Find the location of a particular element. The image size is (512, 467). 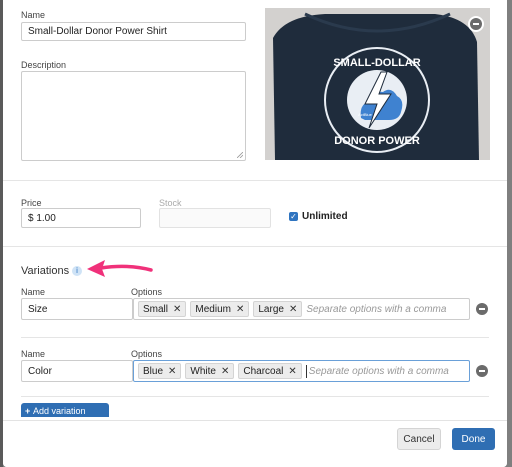

option-tag: Charcoal ✕ is located at coordinates (270, 371).